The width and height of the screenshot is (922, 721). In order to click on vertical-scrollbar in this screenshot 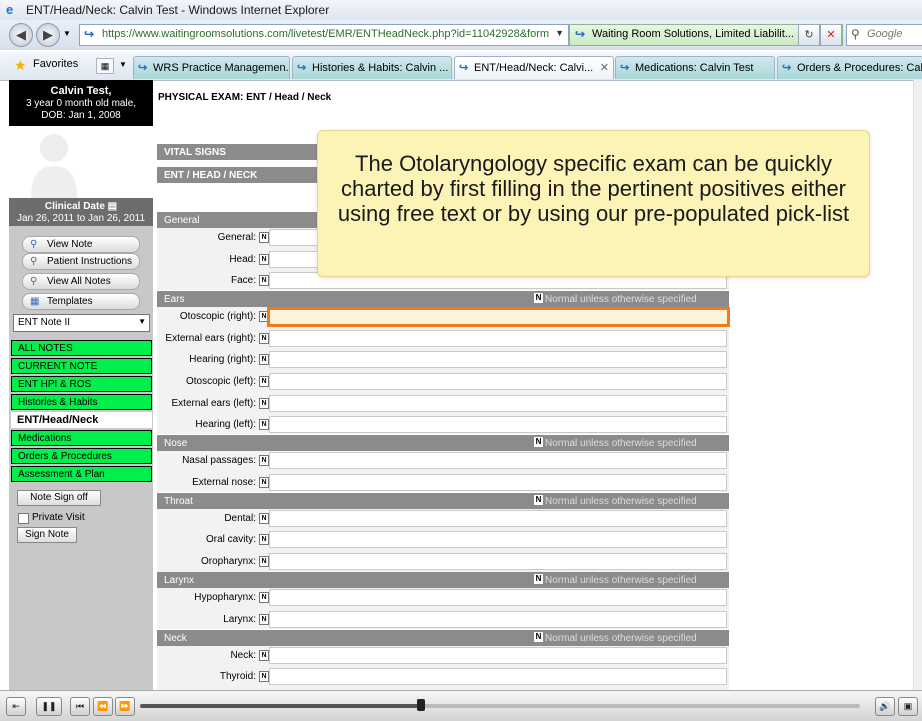, I will do `click(917, 385)`.